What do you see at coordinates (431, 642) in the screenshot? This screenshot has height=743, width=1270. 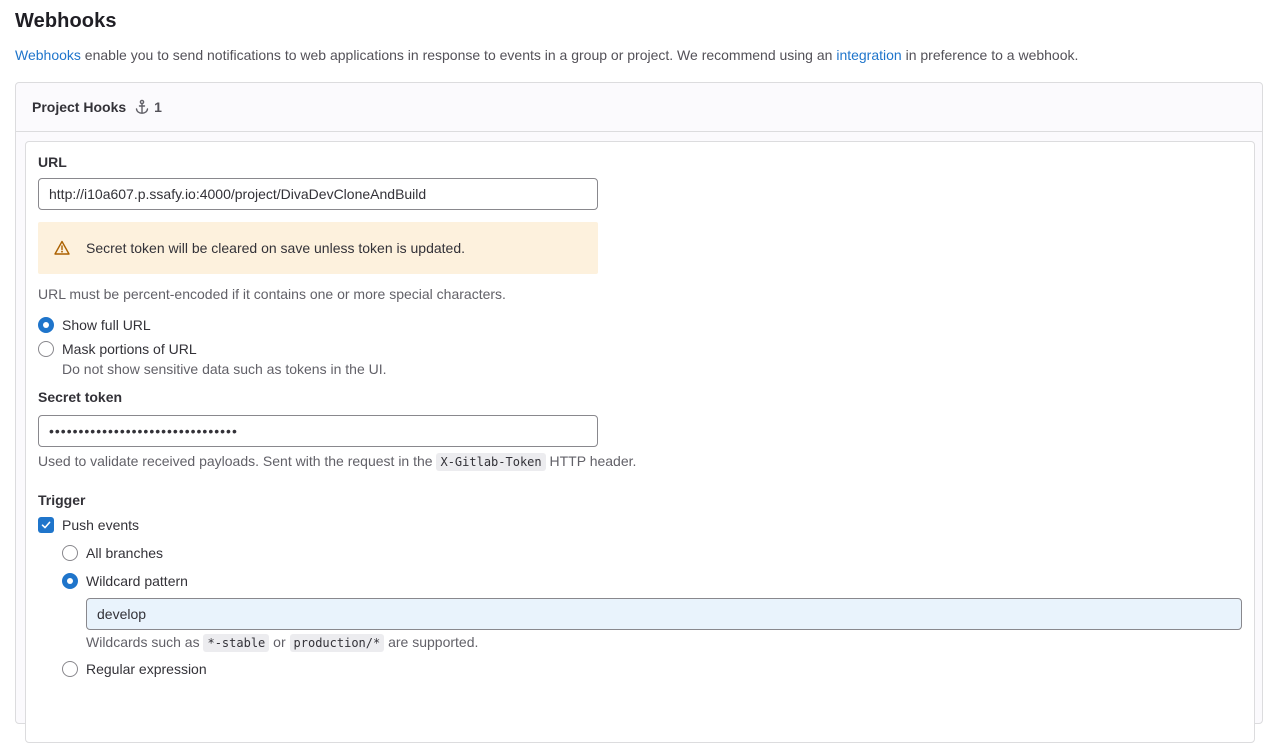 I see `wildcard-help-after: are supported.` at bounding box center [431, 642].